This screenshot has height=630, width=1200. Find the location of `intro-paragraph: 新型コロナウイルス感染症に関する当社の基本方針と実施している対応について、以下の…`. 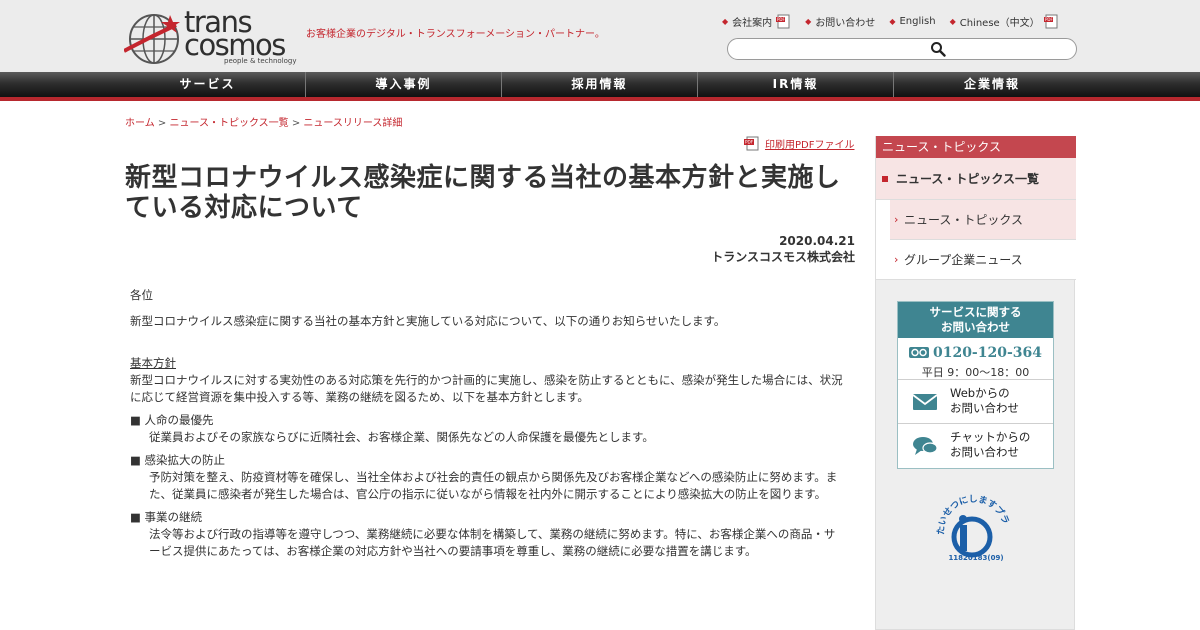

intro-paragraph: 新型コロナウイルス感染症に関する当社の基本方針と実施している対応について、以下の… is located at coordinates (428, 321).